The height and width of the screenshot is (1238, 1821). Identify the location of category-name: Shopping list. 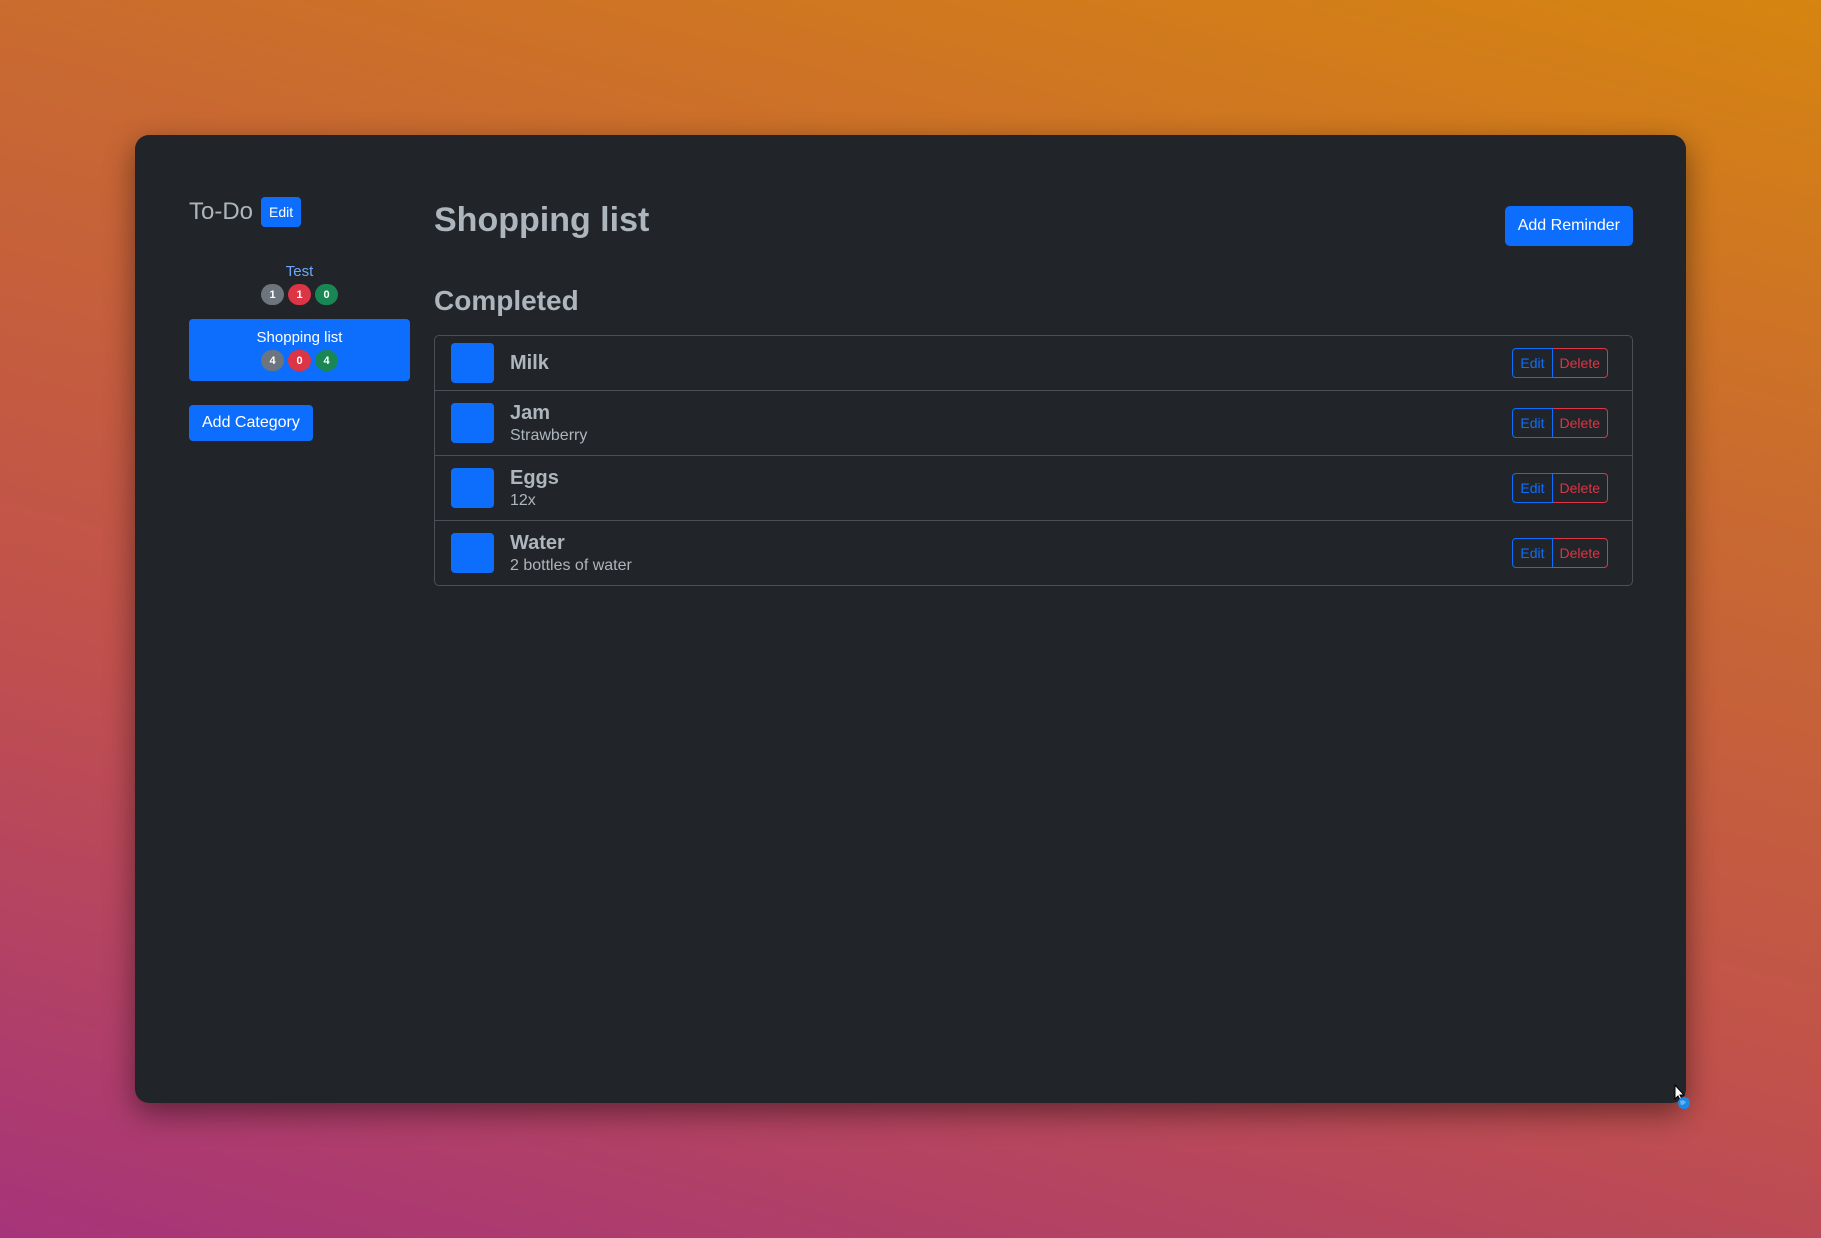
(299, 337).